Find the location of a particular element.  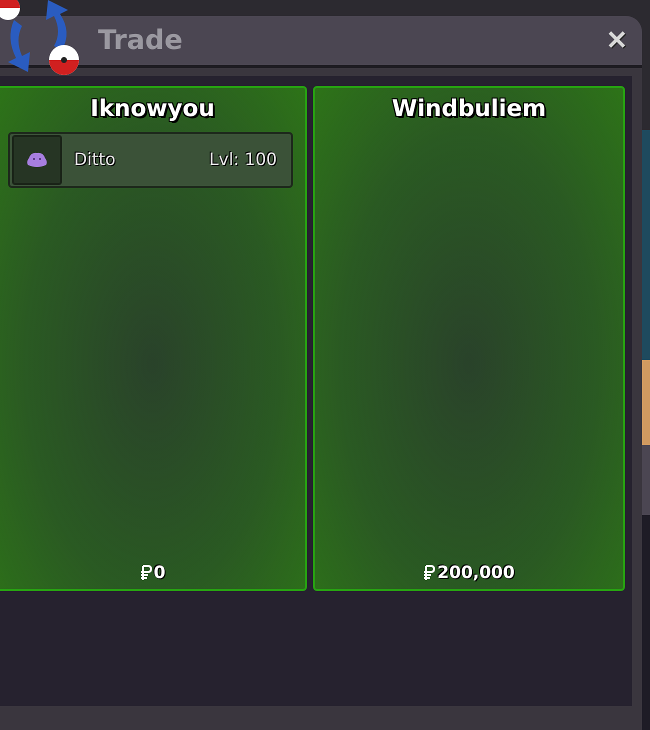

pokemon-level: Lvl: 100 is located at coordinates (243, 160).